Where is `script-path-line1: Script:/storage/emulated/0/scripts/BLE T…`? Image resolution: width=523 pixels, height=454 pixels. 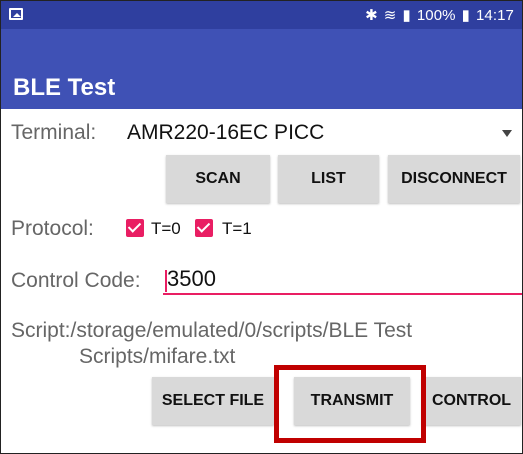 script-path-line1: Script:/storage/emulated/0/scripts/BLE T… is located at coordinates (212, 330).